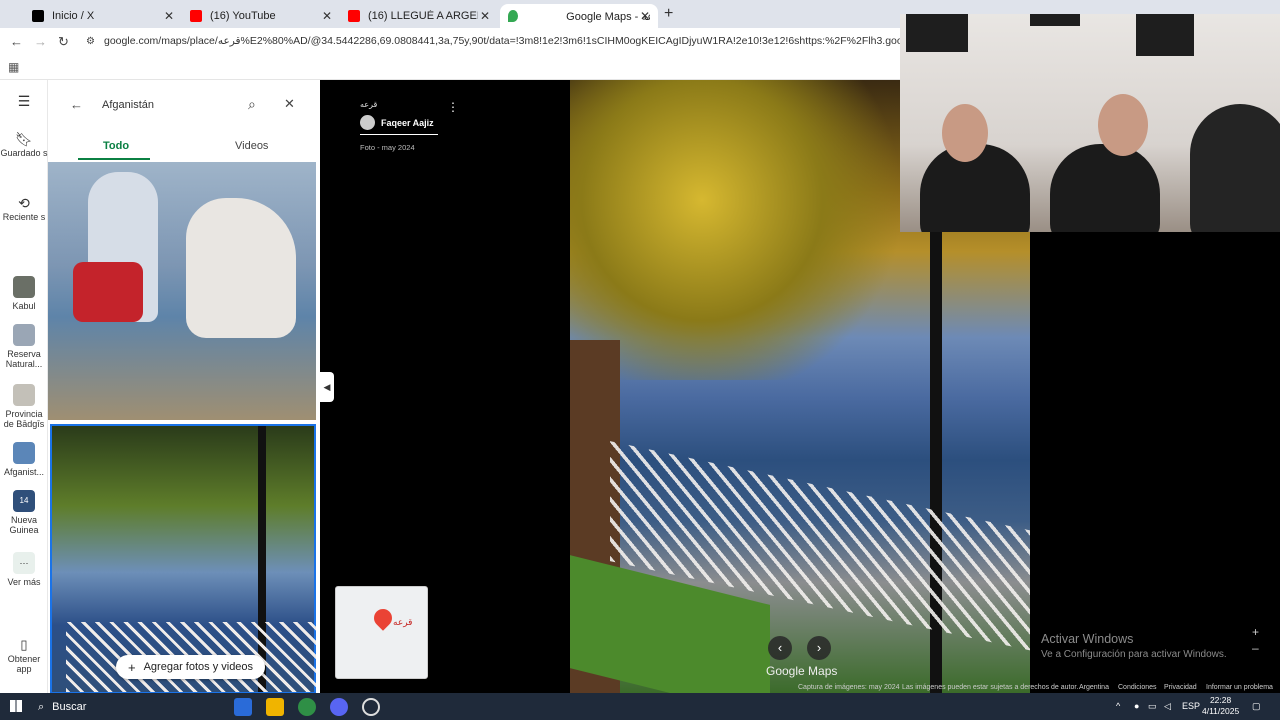 Image resolution: width=1280 pixels, height=720 pixels. What do you see at coordinates (114, 159) in the screenshot?
I see `active-tab-indicator` at bounding box center [114, 159].